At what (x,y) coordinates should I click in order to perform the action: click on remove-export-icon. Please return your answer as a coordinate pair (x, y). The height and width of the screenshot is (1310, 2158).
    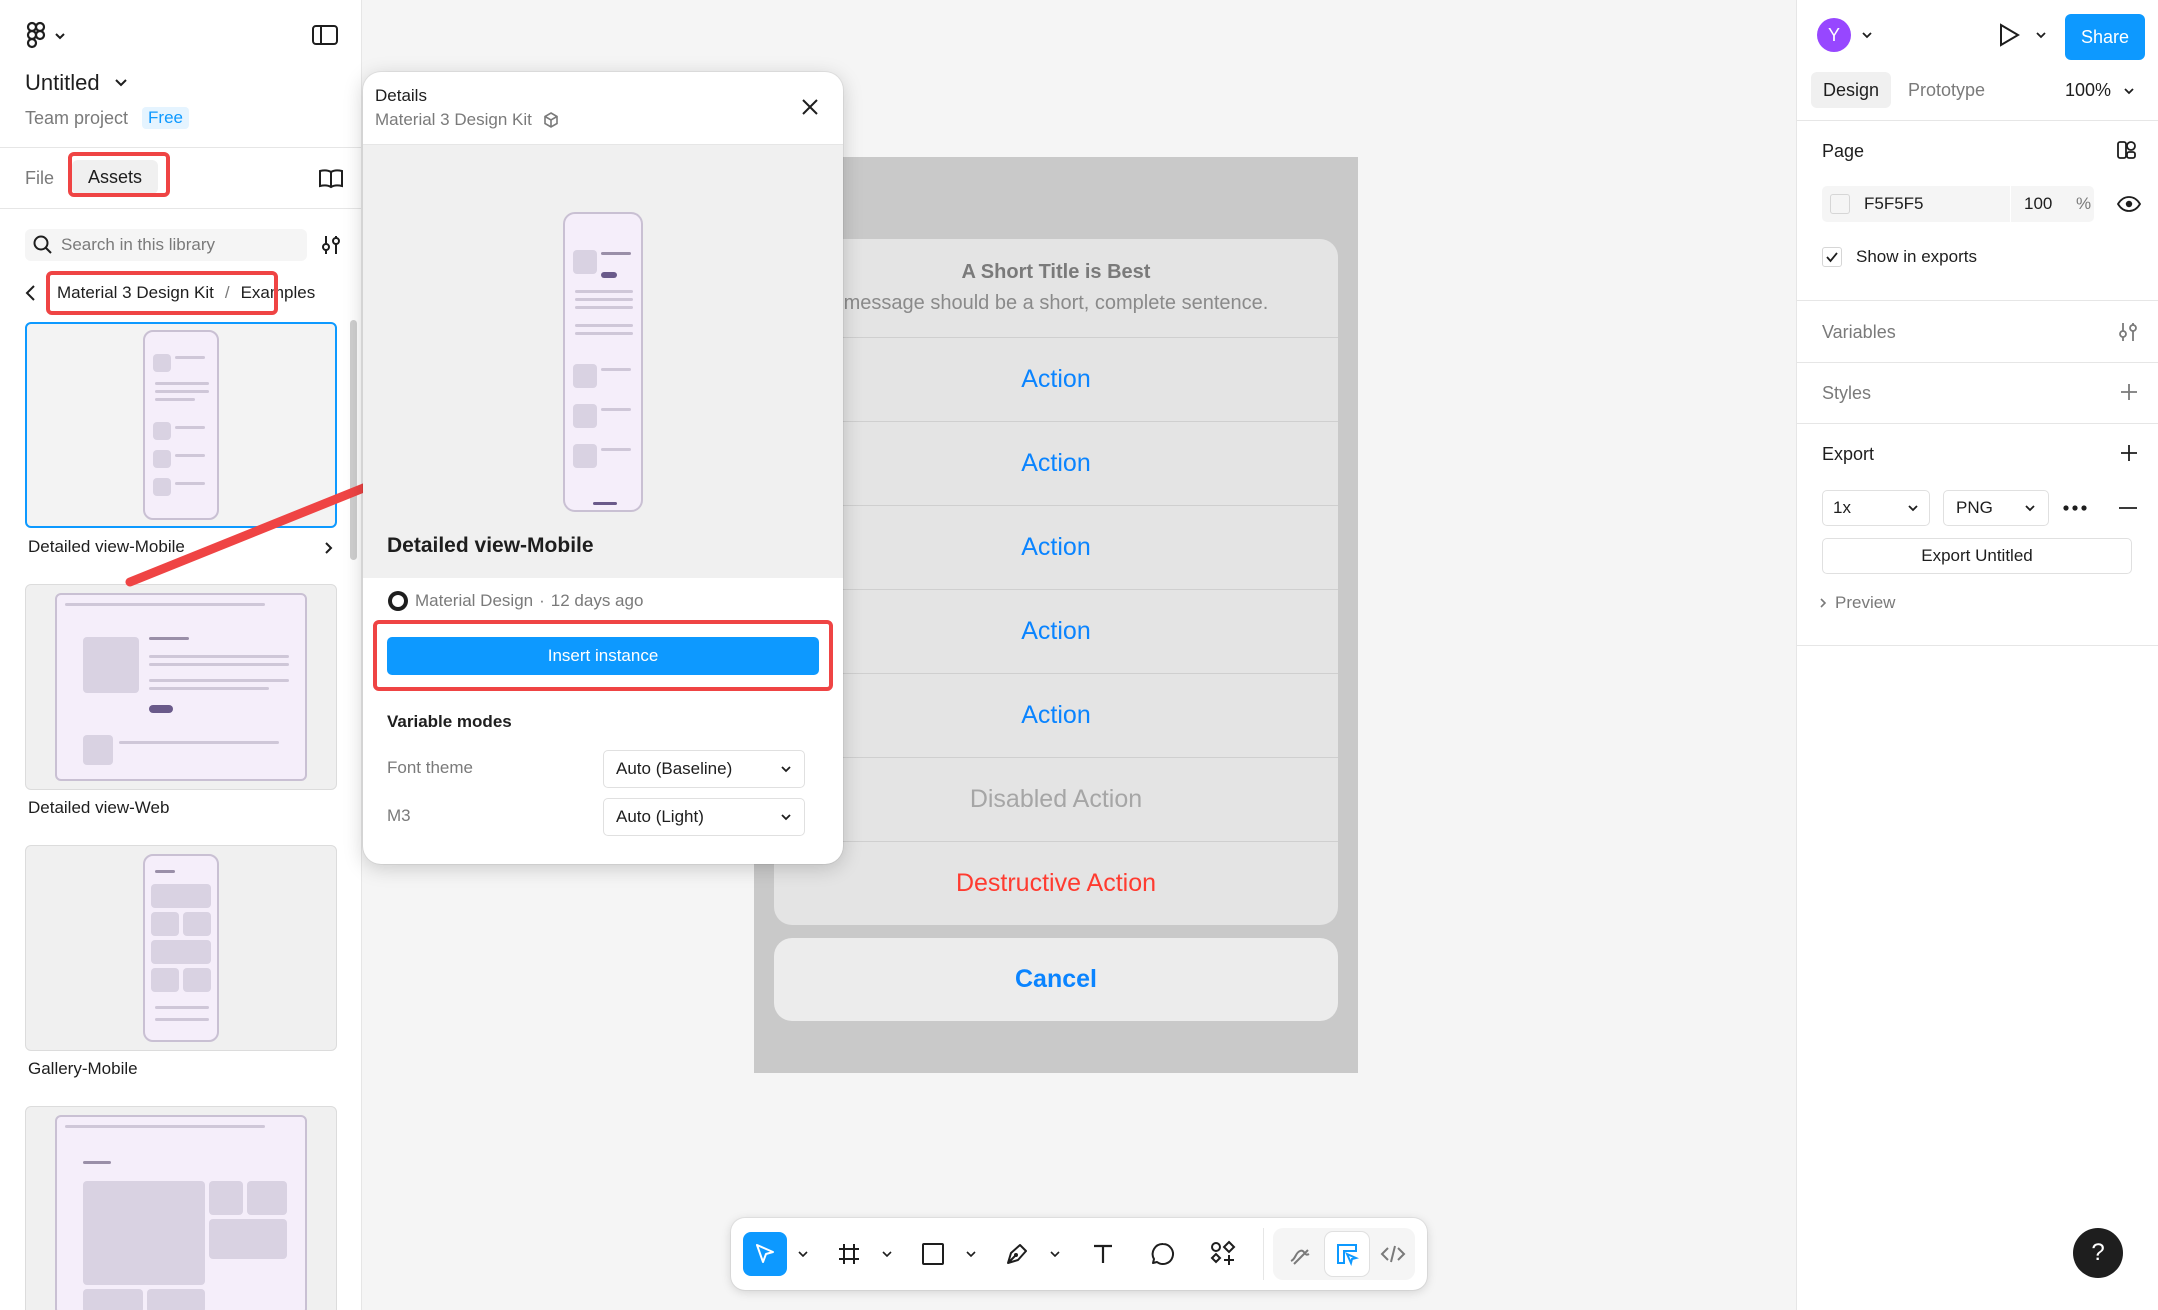
    Looking at the image, I should click on (2128, 508).